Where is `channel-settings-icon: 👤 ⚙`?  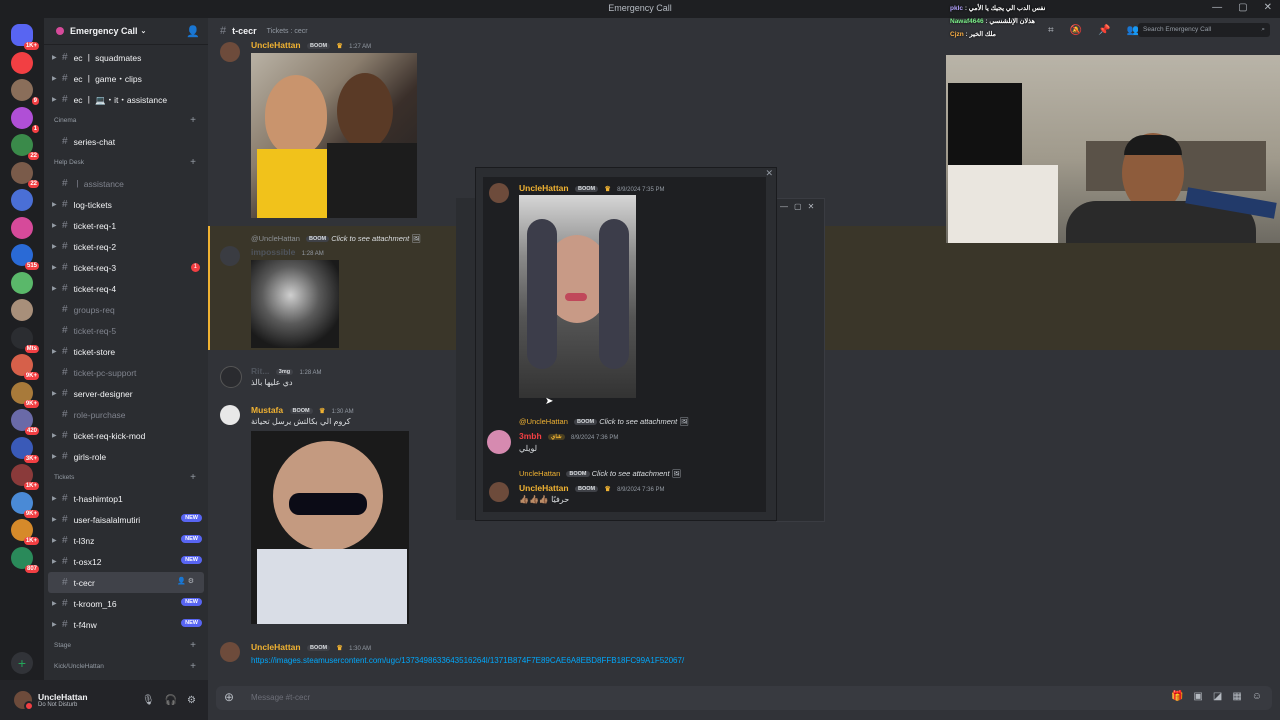 channel-settings-icon: 👤 ⚙ is located at coordinates (185, 581).